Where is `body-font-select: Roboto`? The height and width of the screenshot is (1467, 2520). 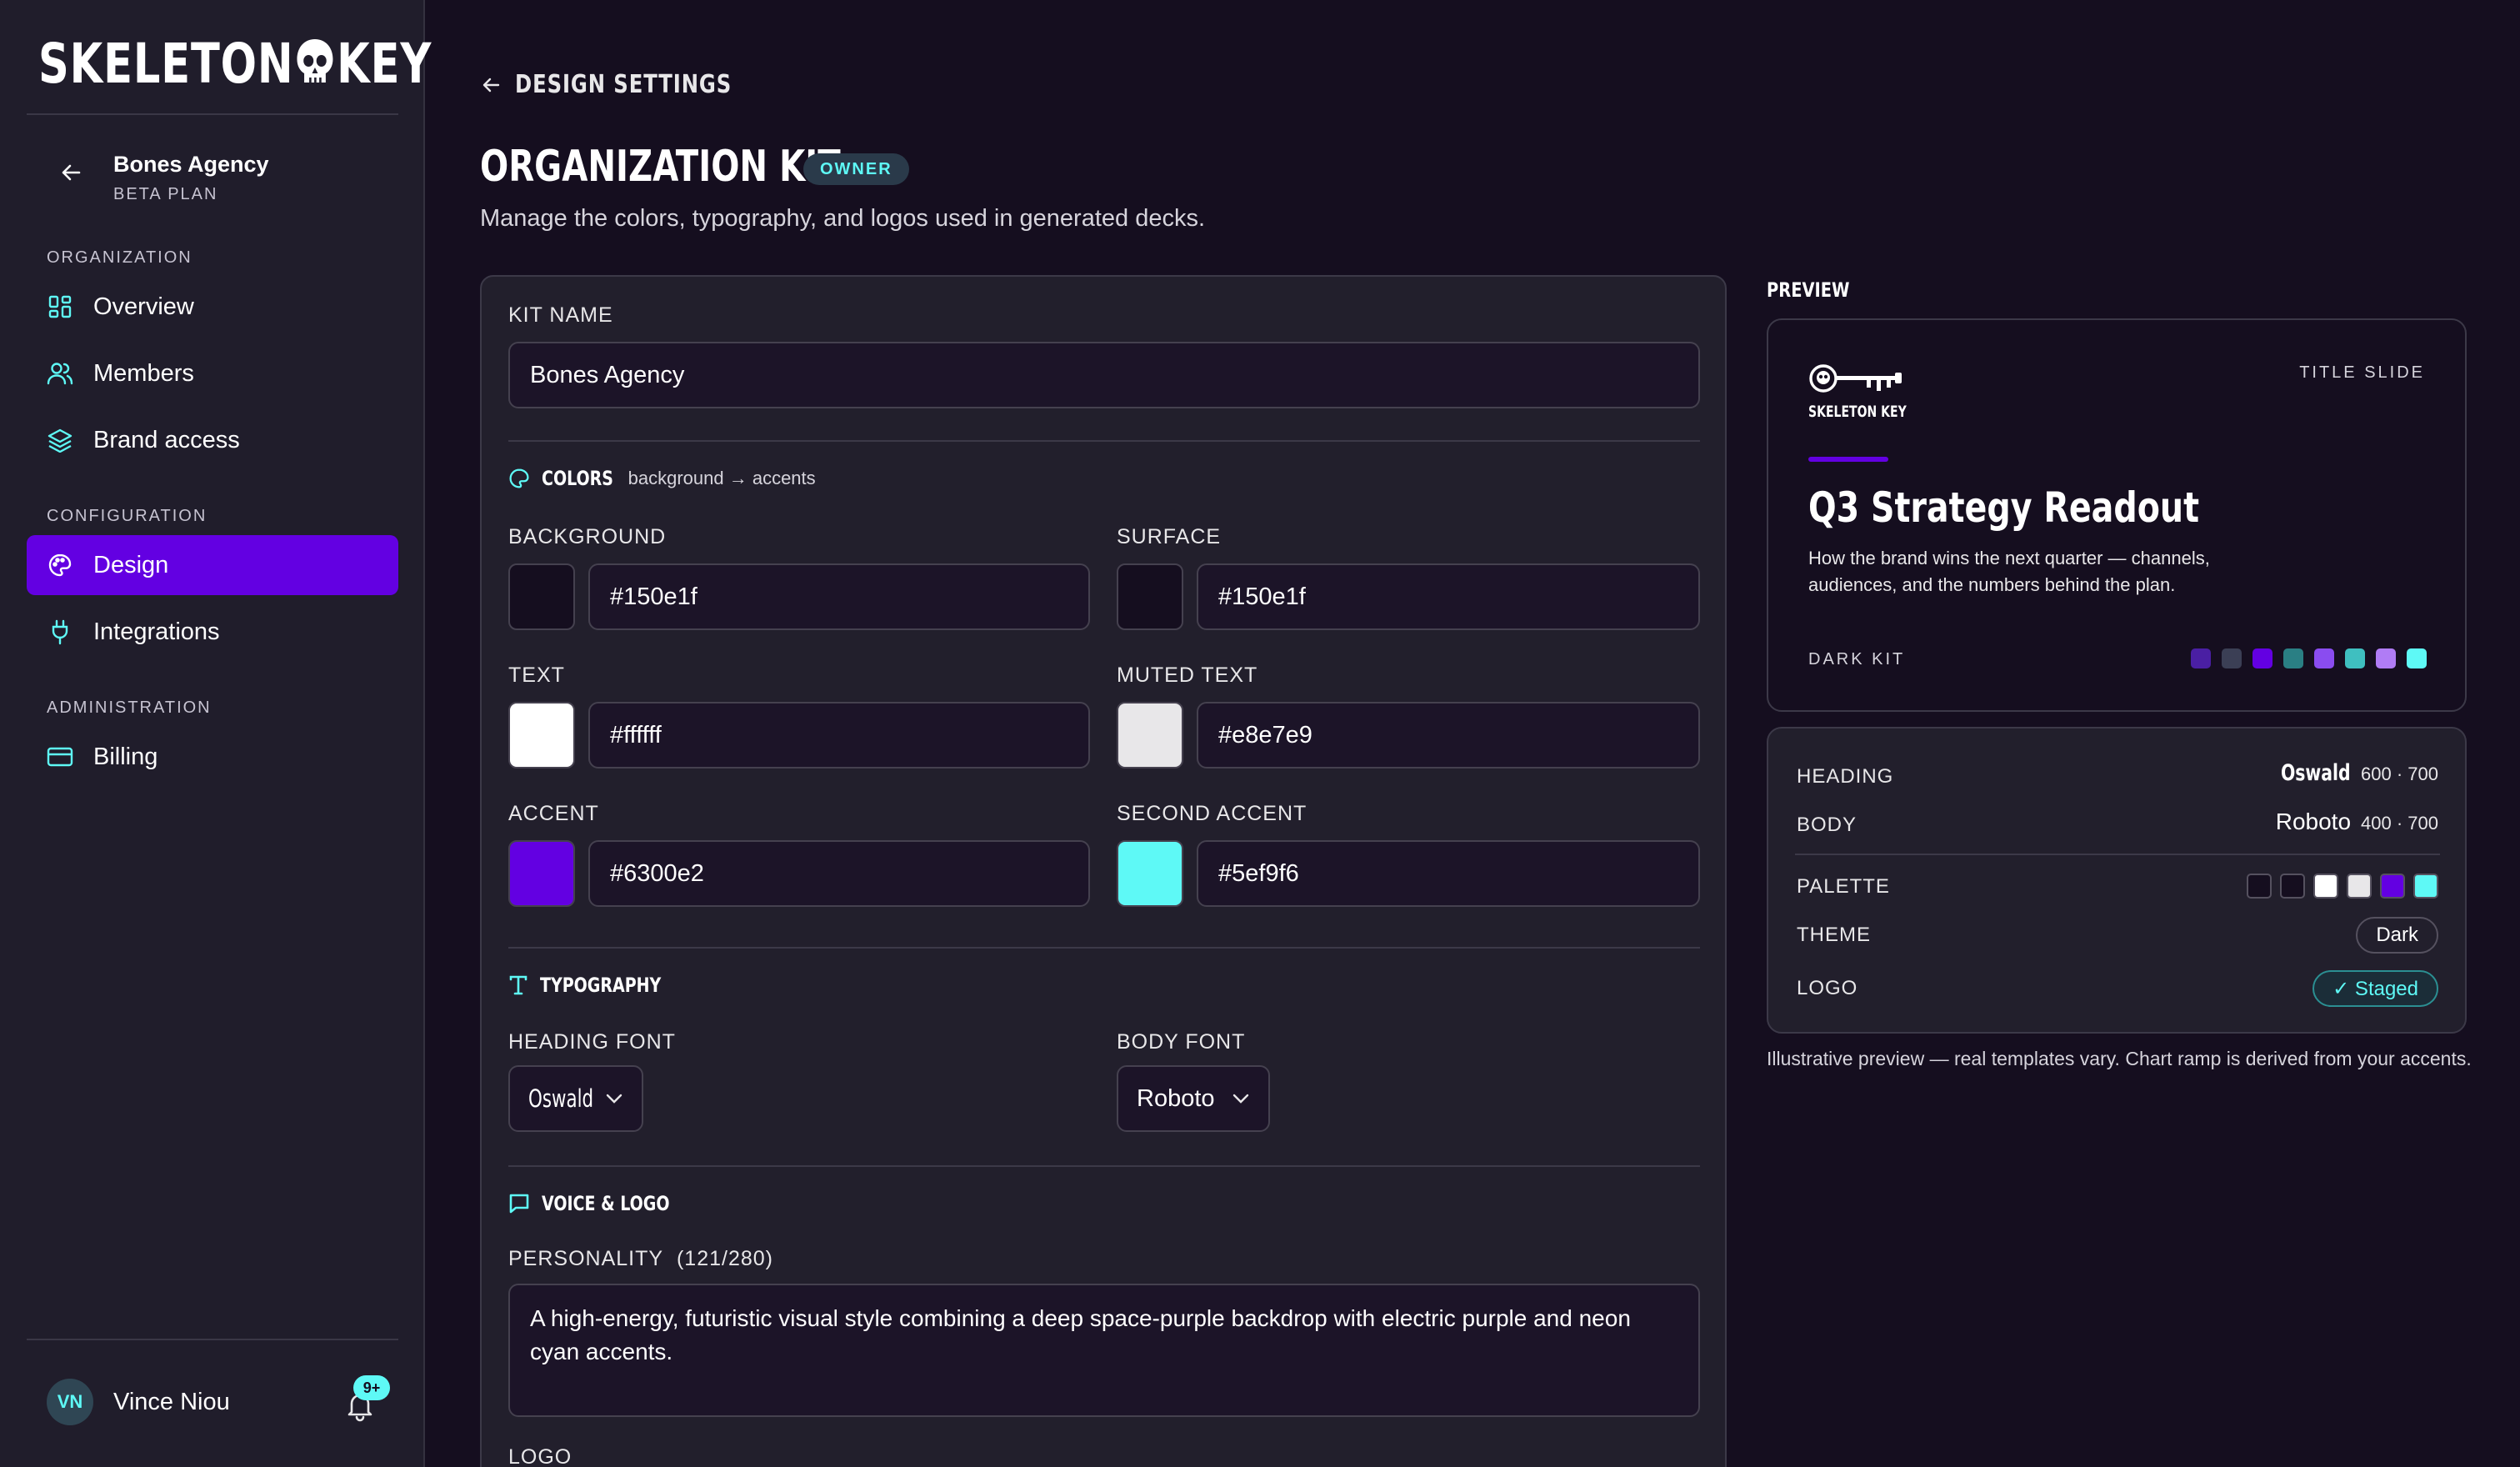
body-font-select: Roboto is located at coordinates (1193, 1099).